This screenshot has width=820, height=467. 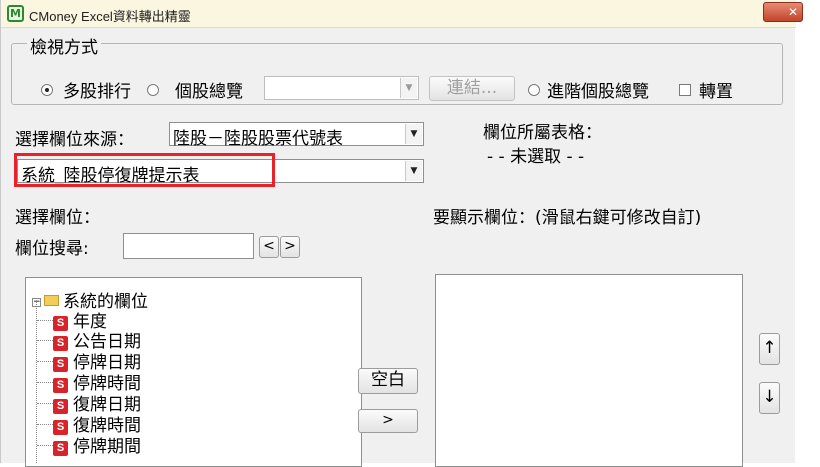 I want to click on folder-icon, so click(x=51, y=300).